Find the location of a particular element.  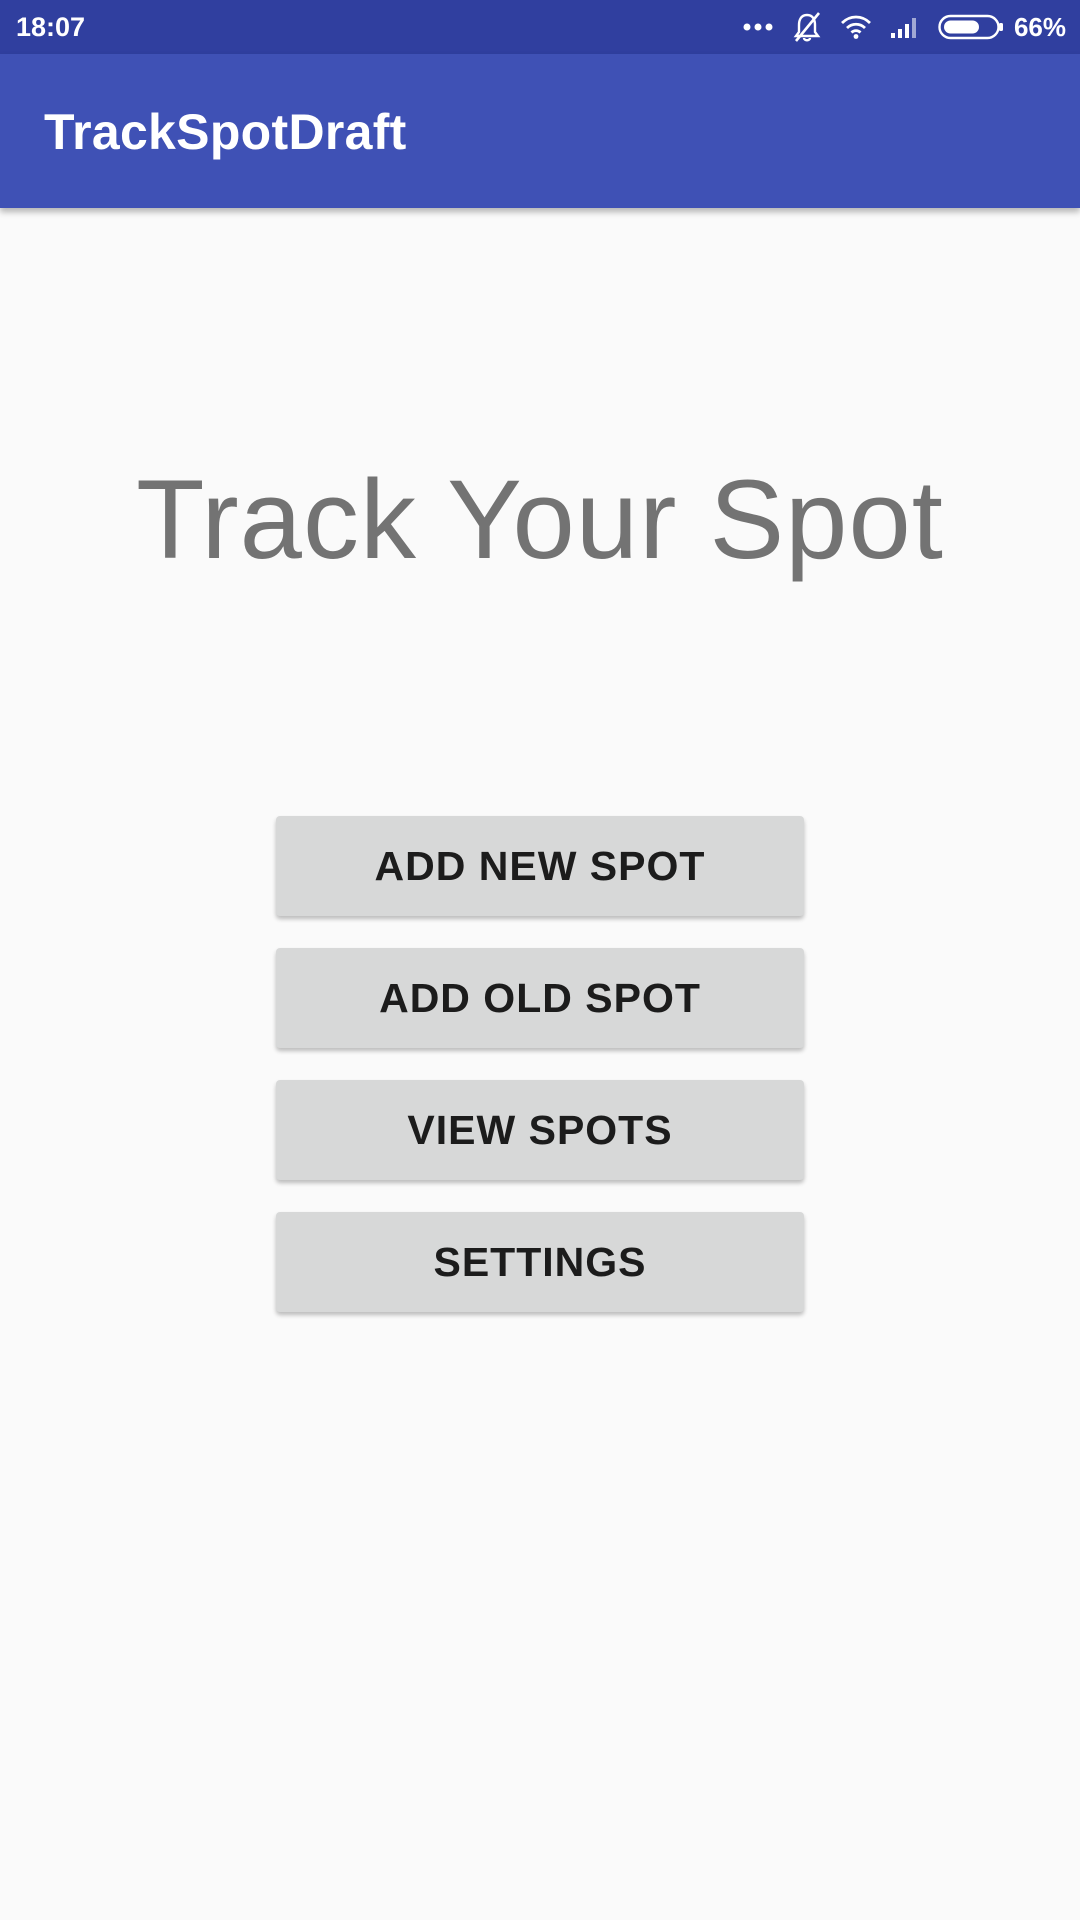

status-icons: 66% is located at coordinates (904, 27).